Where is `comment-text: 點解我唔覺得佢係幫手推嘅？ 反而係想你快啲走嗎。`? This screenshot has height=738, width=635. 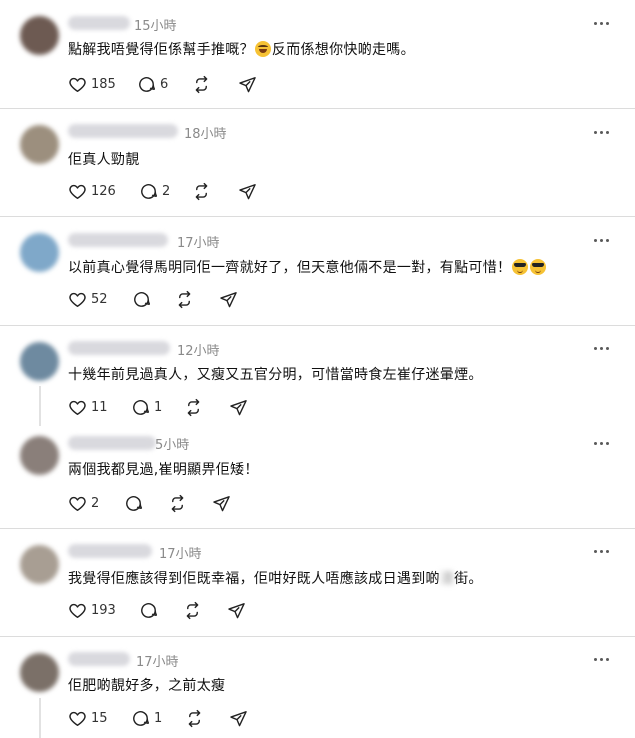 comment-text: 點解我唔覺得佢係幫手推嘅？ 反而係想你快啲走嗎。 is located at coordinates (241, 49).